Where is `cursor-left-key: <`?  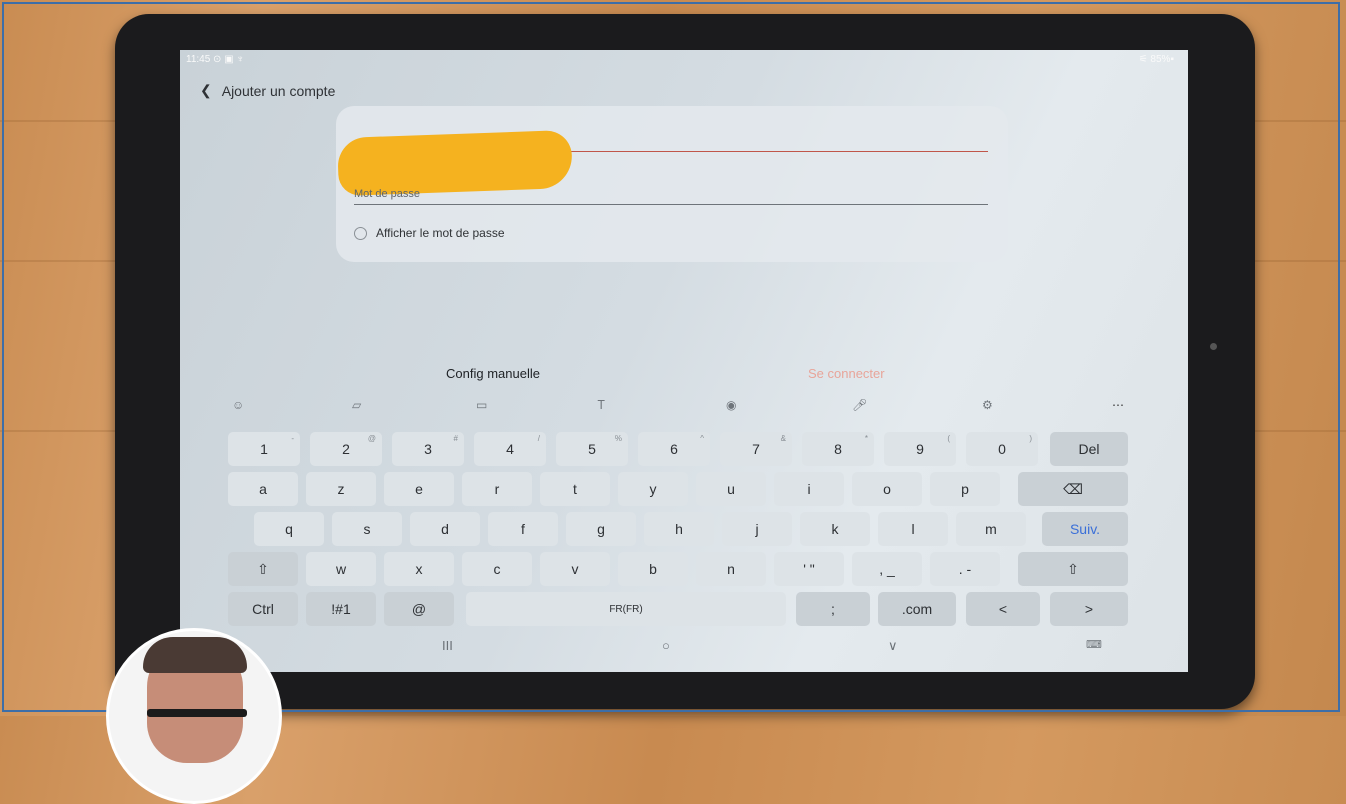 cursor-left-key: < is located at coordinates (1003, 609).